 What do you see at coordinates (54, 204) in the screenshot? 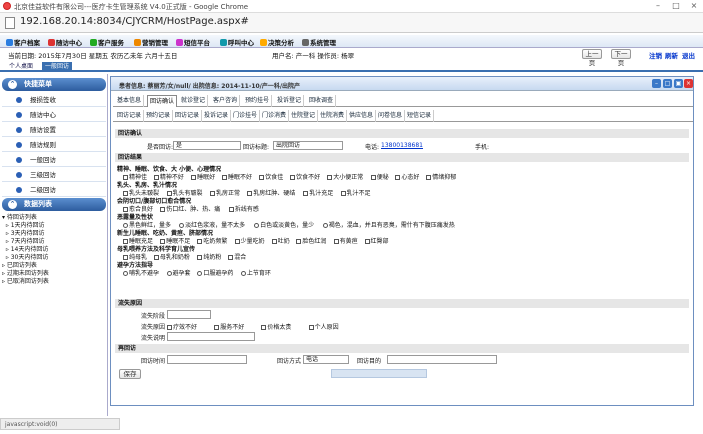
I see `data-list-header: ⌃ 数据列表` at bounding box center [54, 204].